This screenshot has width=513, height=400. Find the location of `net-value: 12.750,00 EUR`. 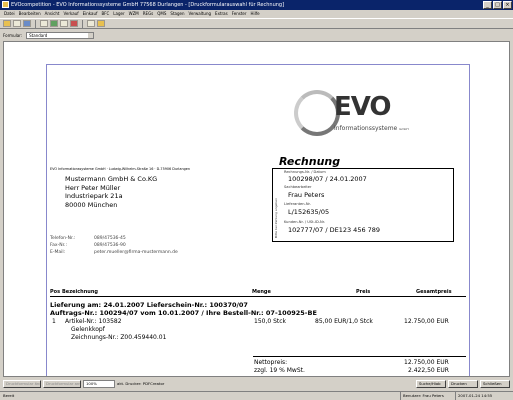

net-value: 12.750,00 EUR is located at coordinates (426, 362).